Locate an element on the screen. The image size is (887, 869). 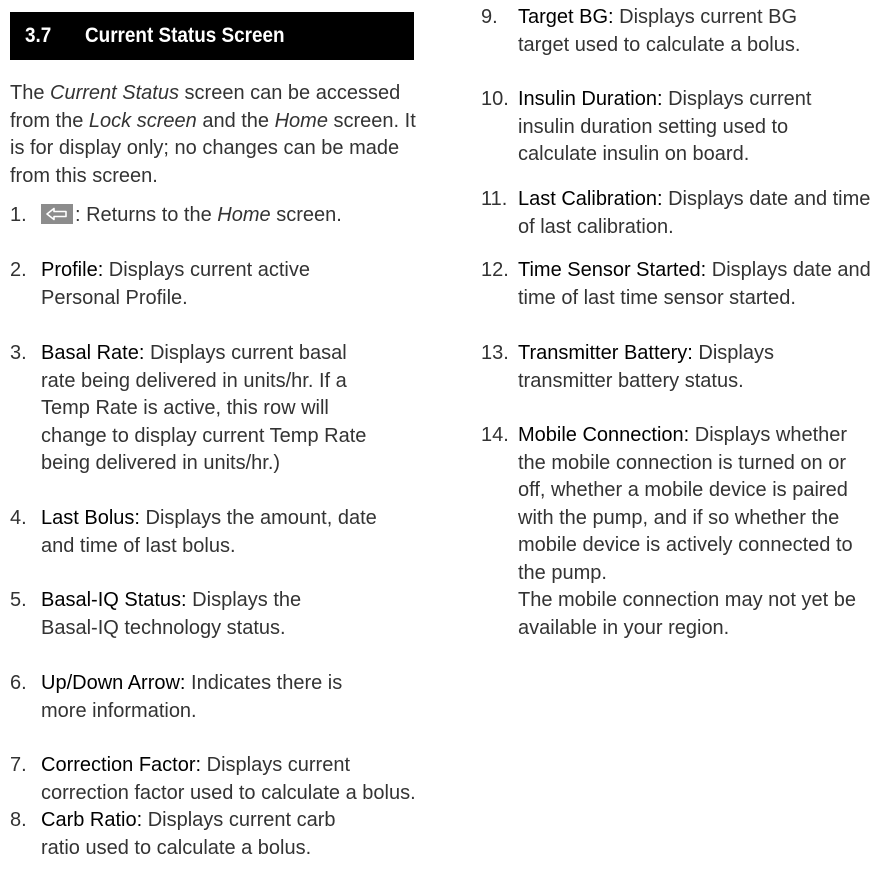
item-term: Correction Factor: is located at coordinates (121, 765).